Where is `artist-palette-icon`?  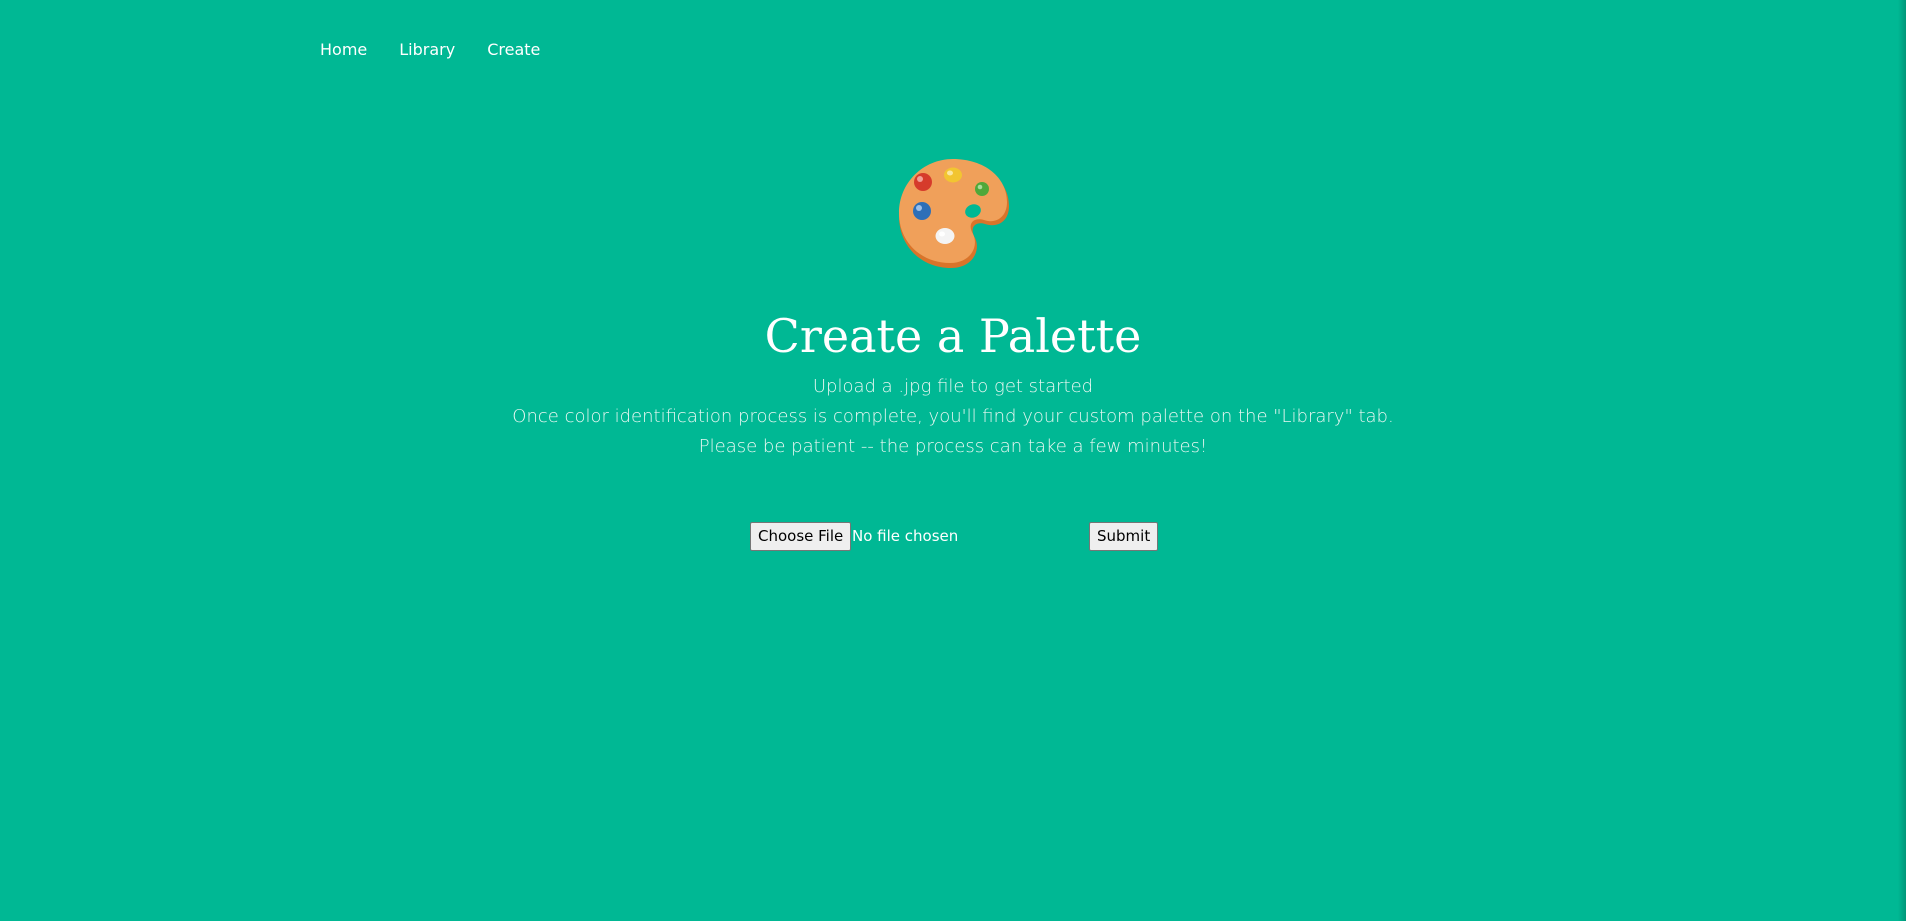
artist-palette-icon is located at coordinates (953, 216).